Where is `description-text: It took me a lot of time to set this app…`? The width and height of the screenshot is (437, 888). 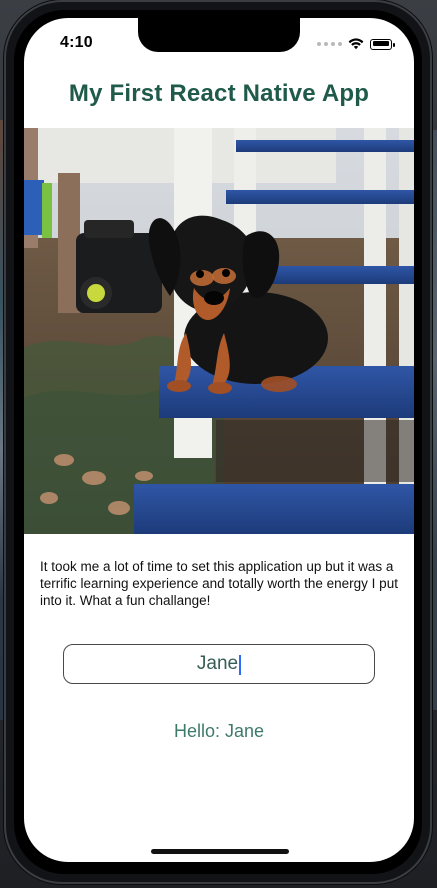
description-text: It took me a lot of time to set this app… is located at coordinates (219, 583).